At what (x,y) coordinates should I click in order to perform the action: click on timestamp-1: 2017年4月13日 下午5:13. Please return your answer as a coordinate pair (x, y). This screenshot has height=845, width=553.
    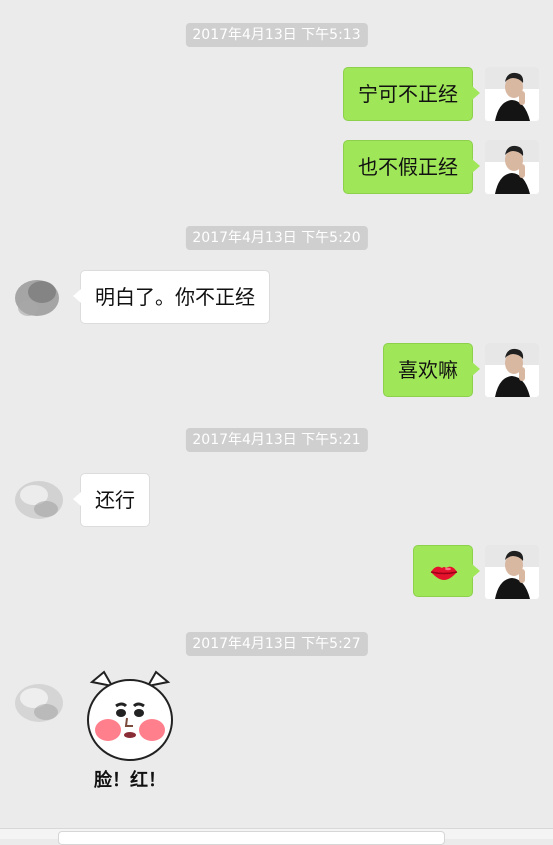
    Looking at the image, I should click on (276, 35).